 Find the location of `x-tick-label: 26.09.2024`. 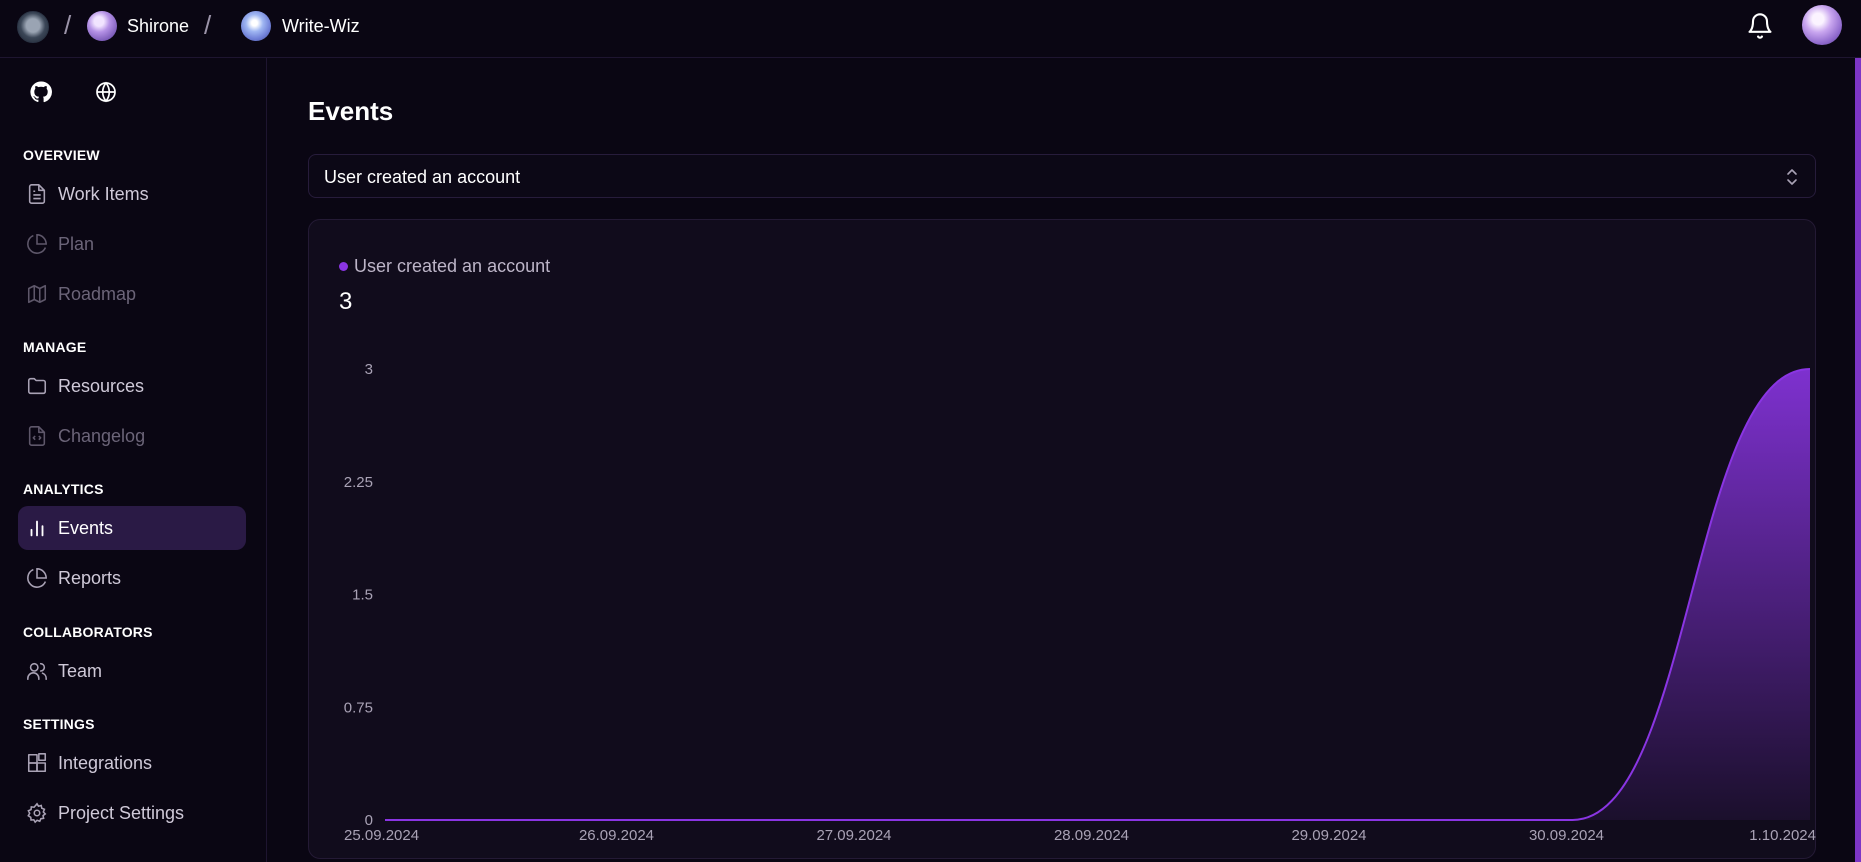

x-tick-label: 26.09.2024 is located at coordinates (616, 835).